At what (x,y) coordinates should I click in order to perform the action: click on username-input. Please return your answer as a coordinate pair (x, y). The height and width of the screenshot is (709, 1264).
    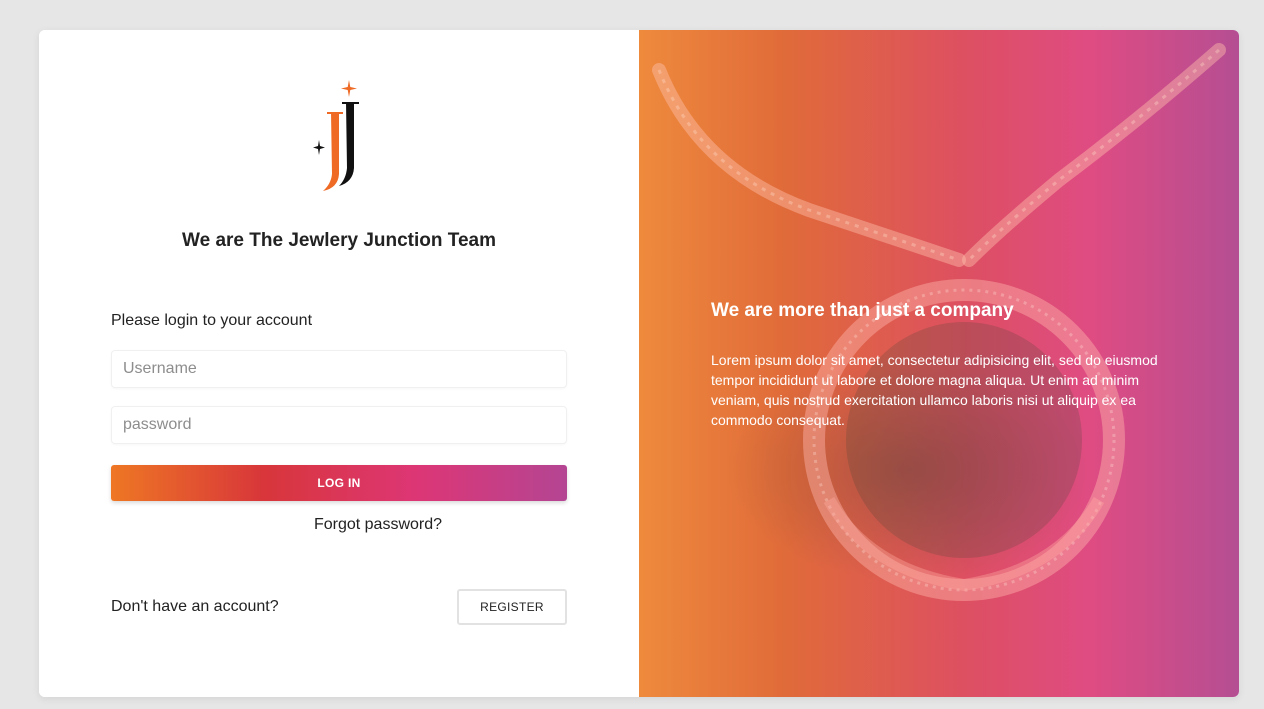
    Looking at the image, I should click on (339, 369).